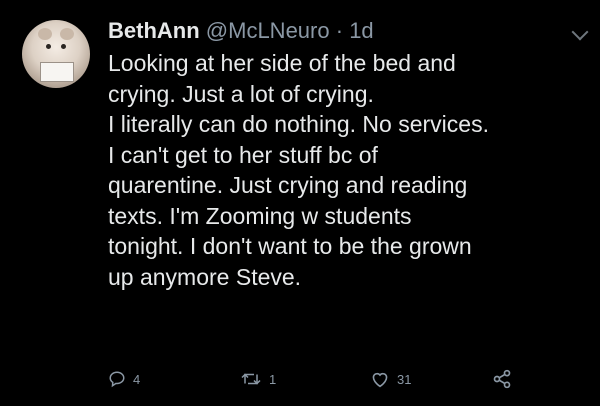  I want to click on retweet-icon, so click(251, 379).